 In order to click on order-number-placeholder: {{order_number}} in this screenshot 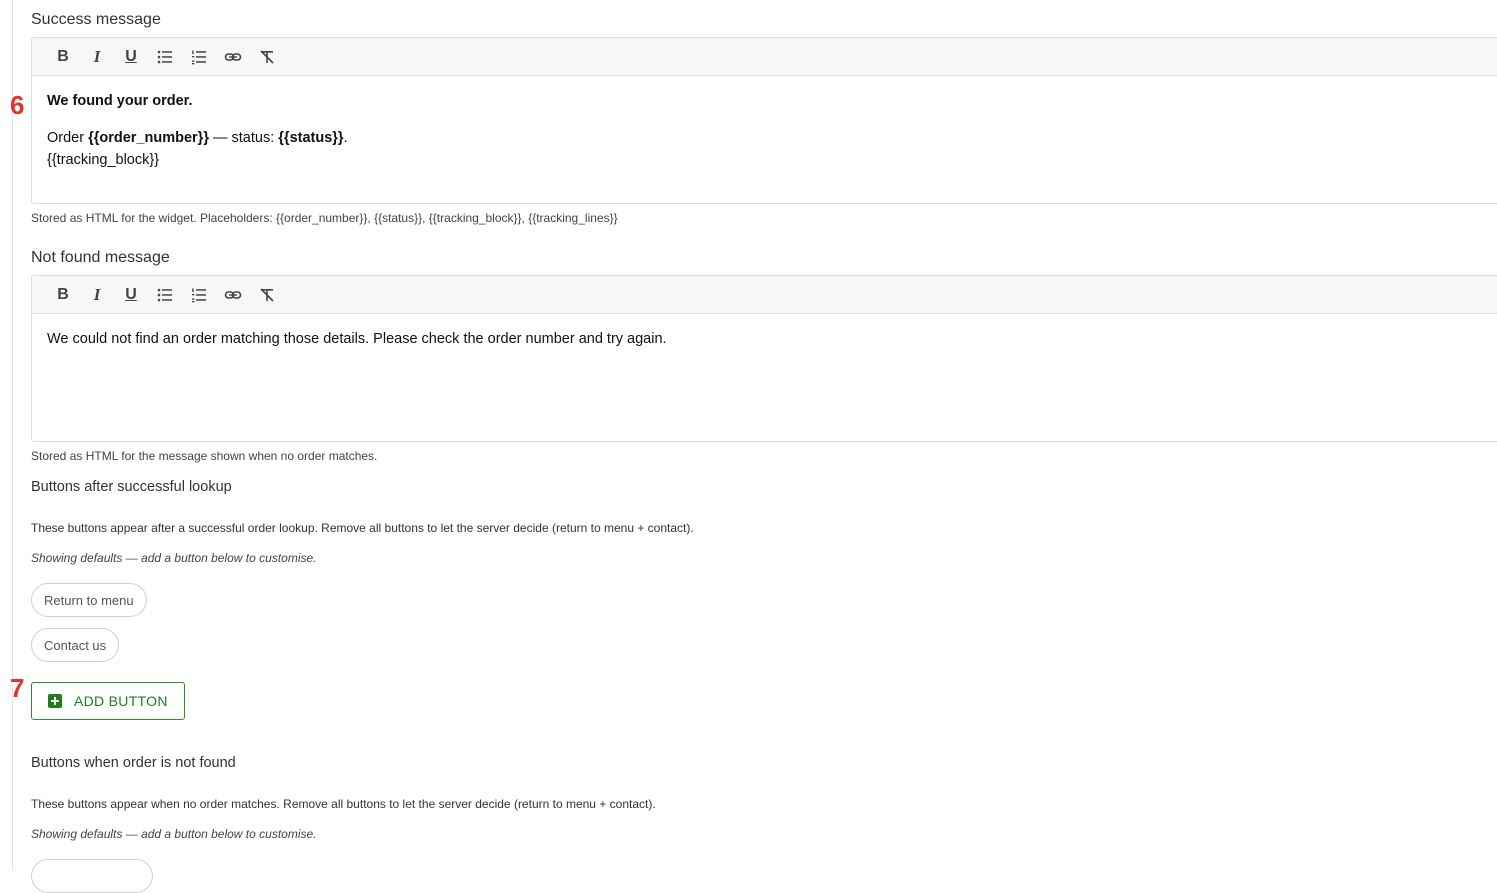, I will do `click(148, 138)`.